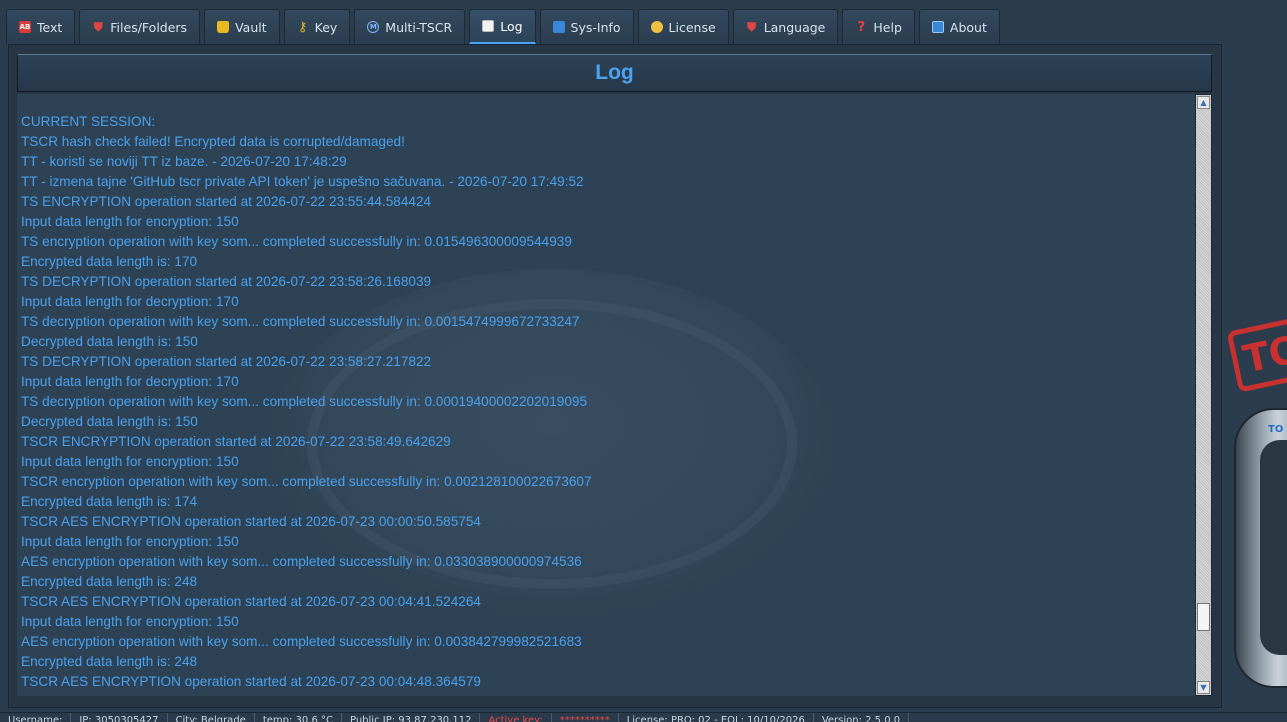  I want to click on tab-multi-tscr: M Multi-TSCR, so click(410, 26).